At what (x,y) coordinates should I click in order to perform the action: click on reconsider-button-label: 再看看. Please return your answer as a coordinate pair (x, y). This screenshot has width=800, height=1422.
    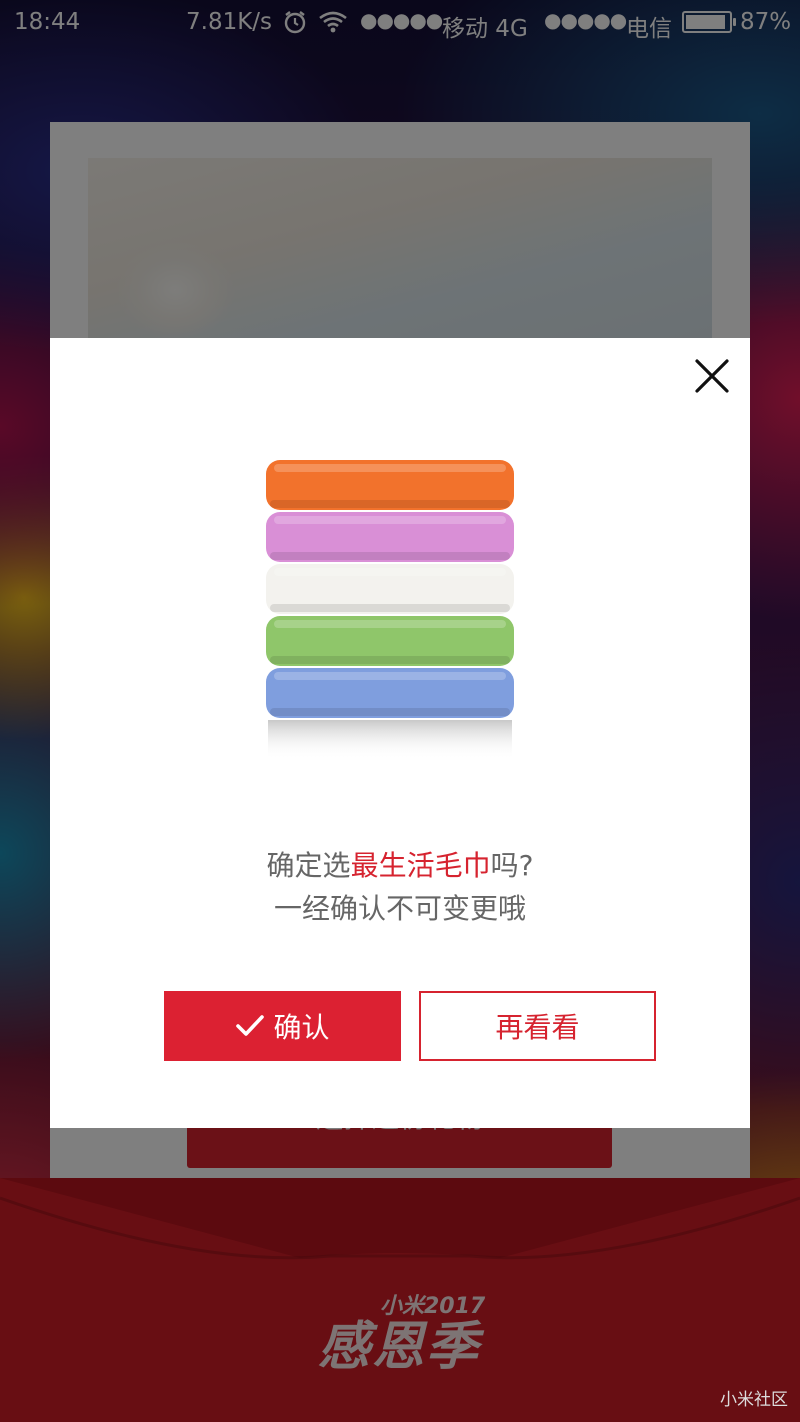
    Looking at the image, I should click on (537, 1027).